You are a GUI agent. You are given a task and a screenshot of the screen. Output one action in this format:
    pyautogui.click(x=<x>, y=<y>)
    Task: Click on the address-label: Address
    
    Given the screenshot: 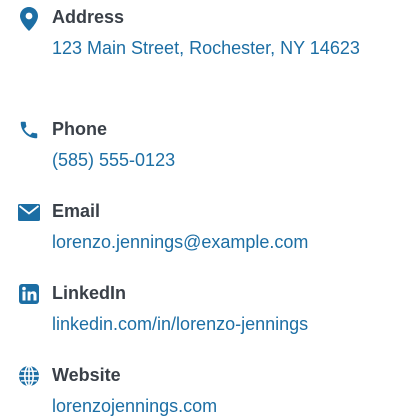 What is the action you would take?
    pyautogui.click(x=88, y=17)
    